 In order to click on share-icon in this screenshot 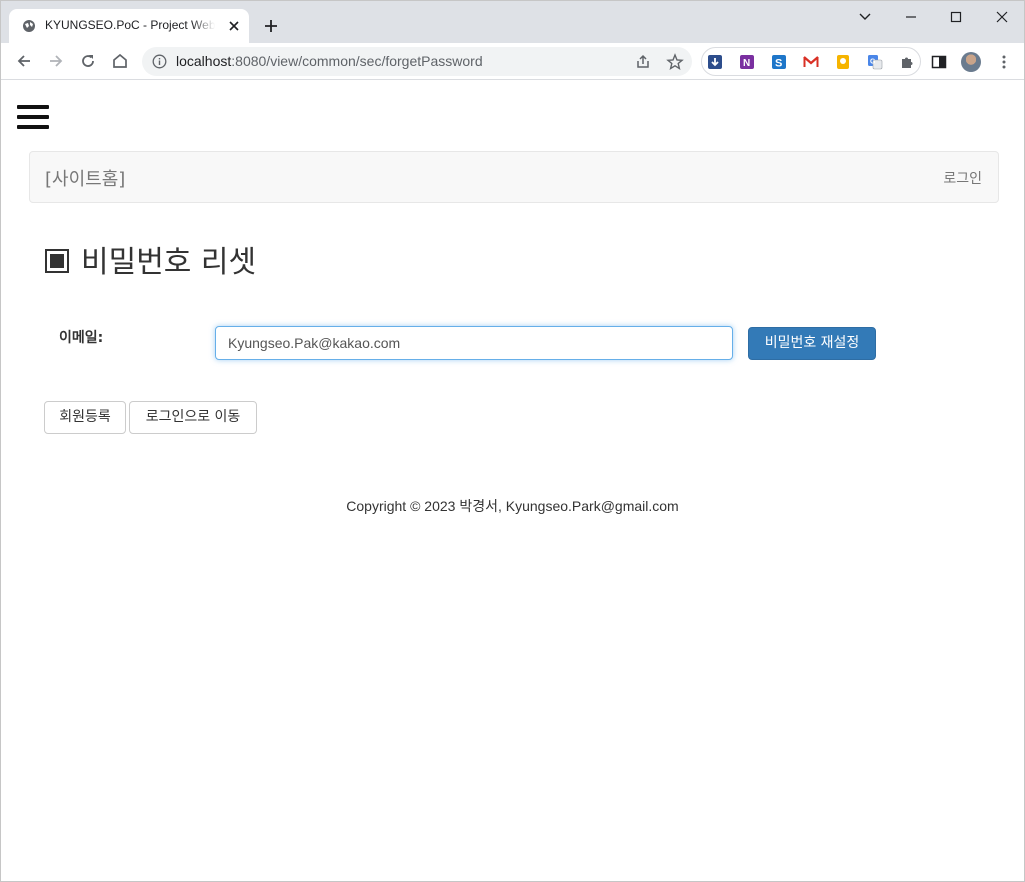, I will do `click(643, 62)`.